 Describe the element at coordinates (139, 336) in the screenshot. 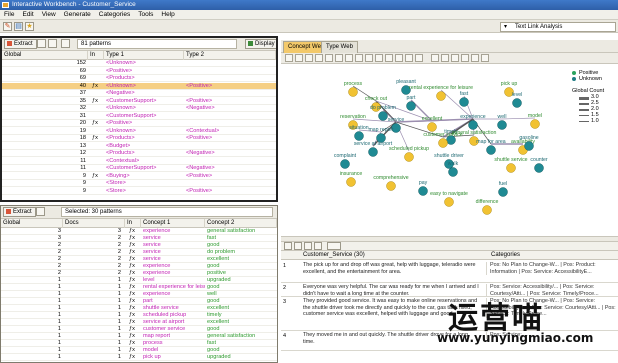

I see `table-row: 1 1 ƒx map report general satisfaction` at that location.